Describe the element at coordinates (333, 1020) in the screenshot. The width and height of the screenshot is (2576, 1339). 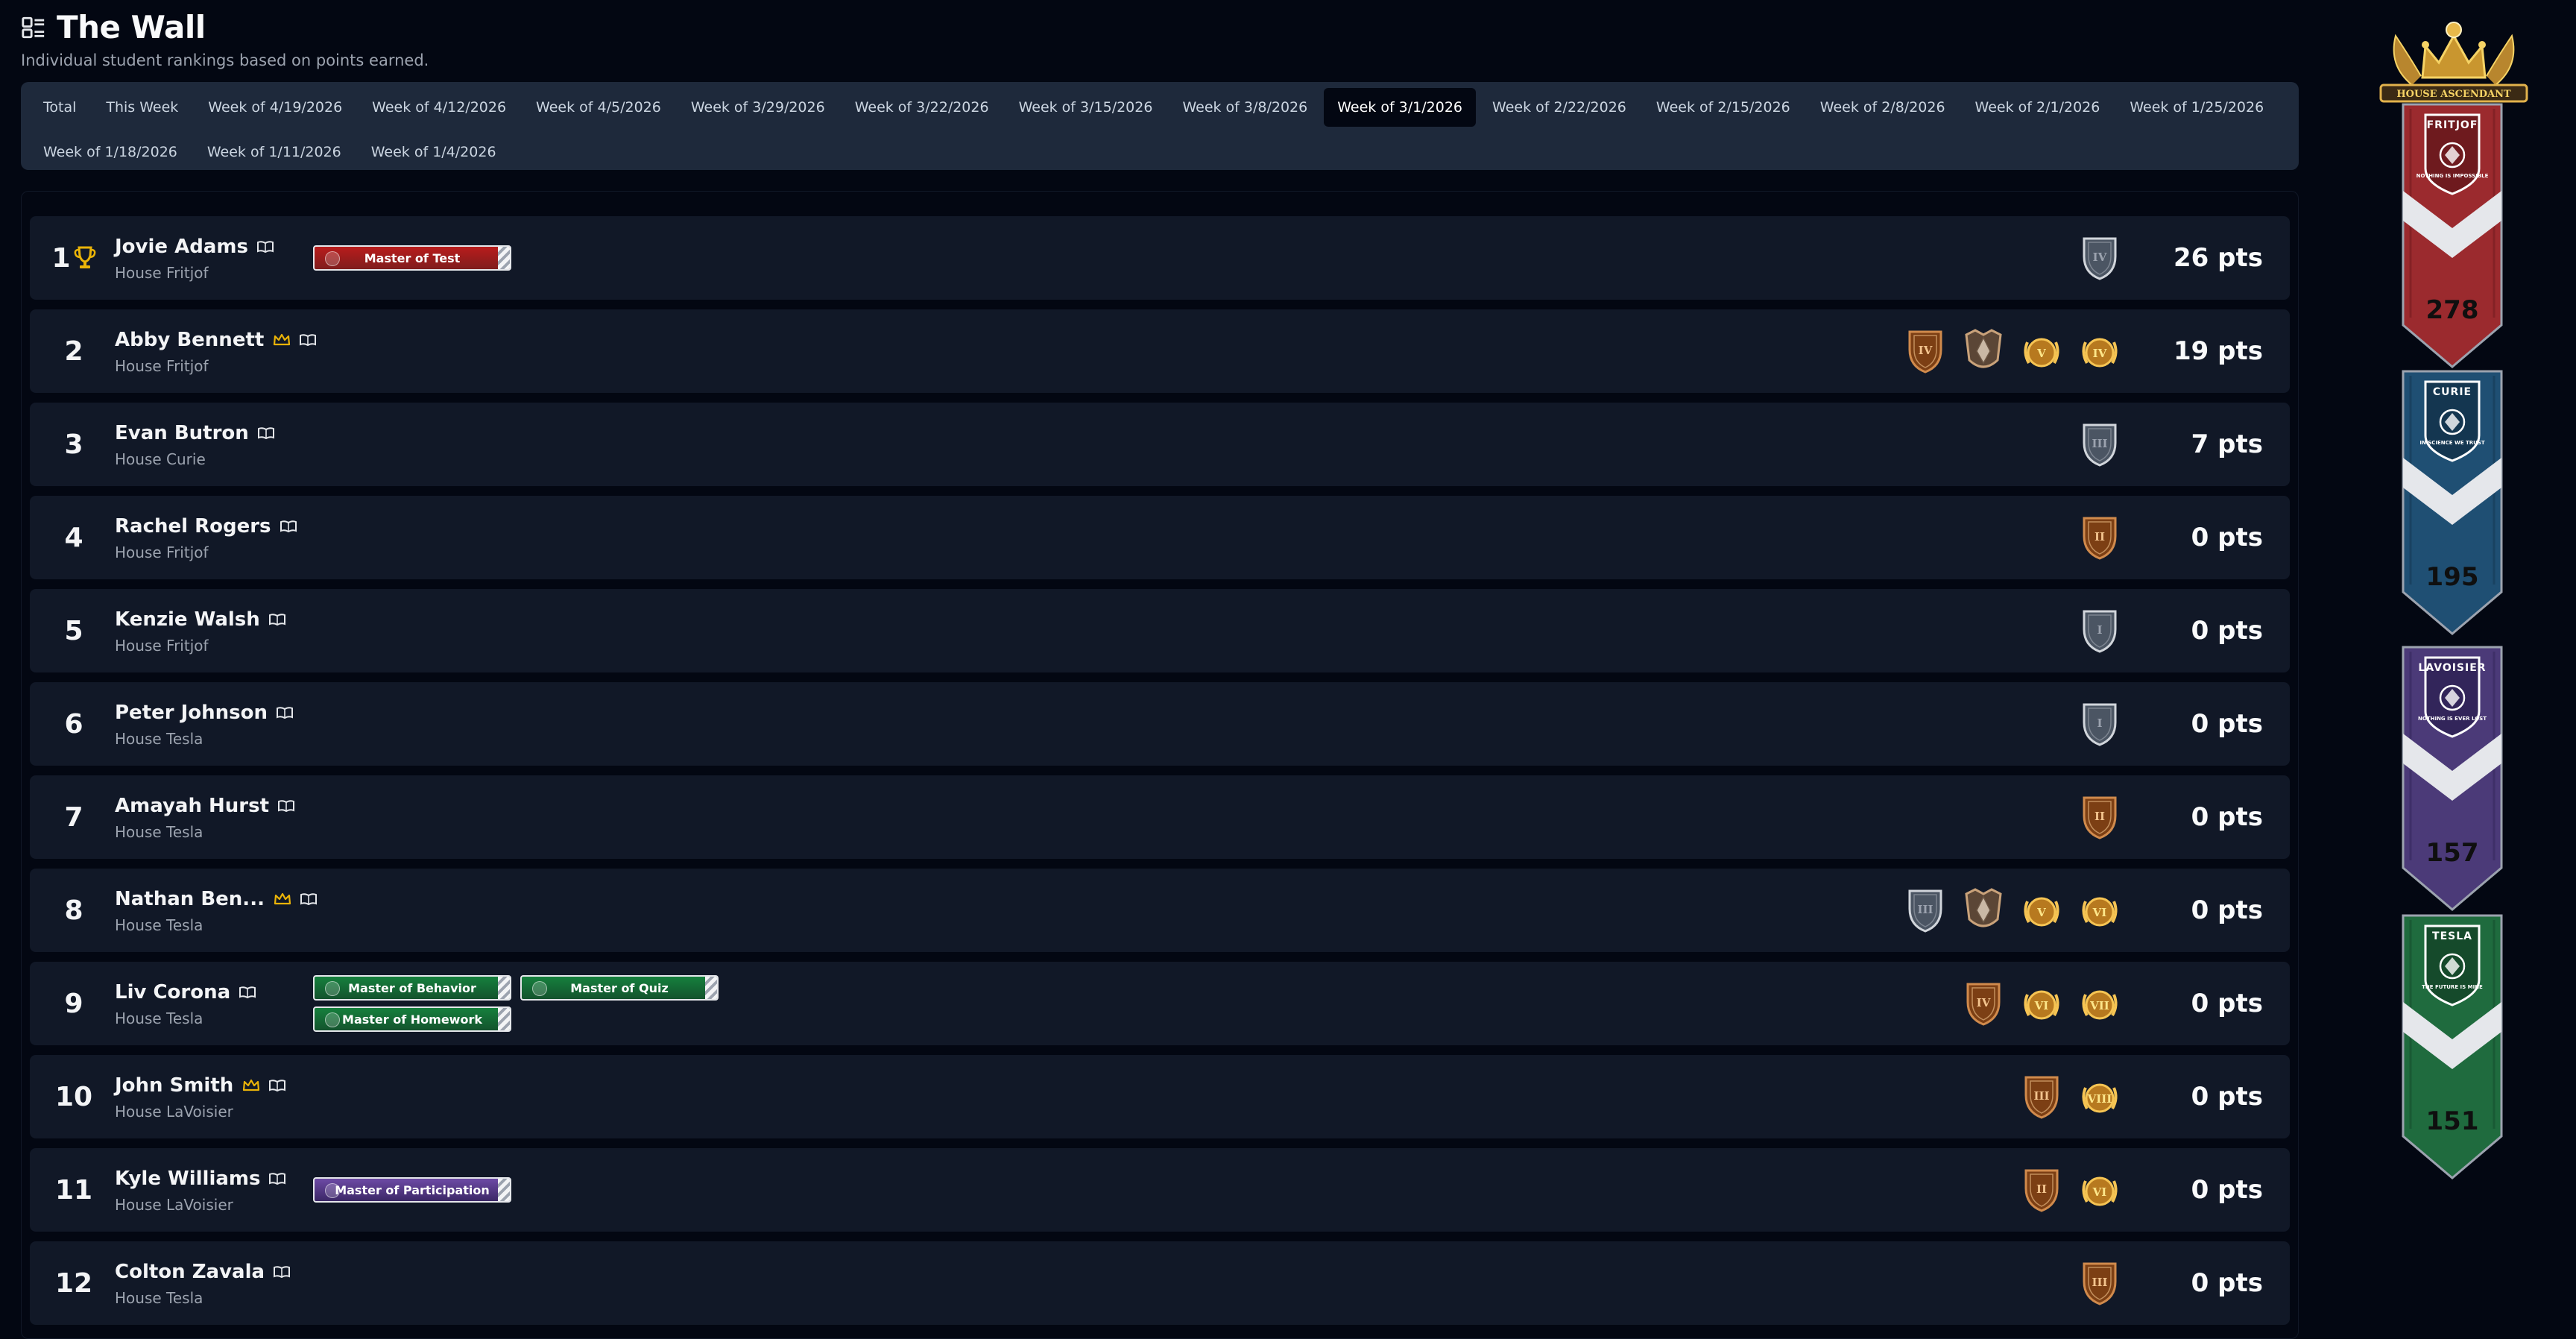
I see `title-badge-icon` at that location.